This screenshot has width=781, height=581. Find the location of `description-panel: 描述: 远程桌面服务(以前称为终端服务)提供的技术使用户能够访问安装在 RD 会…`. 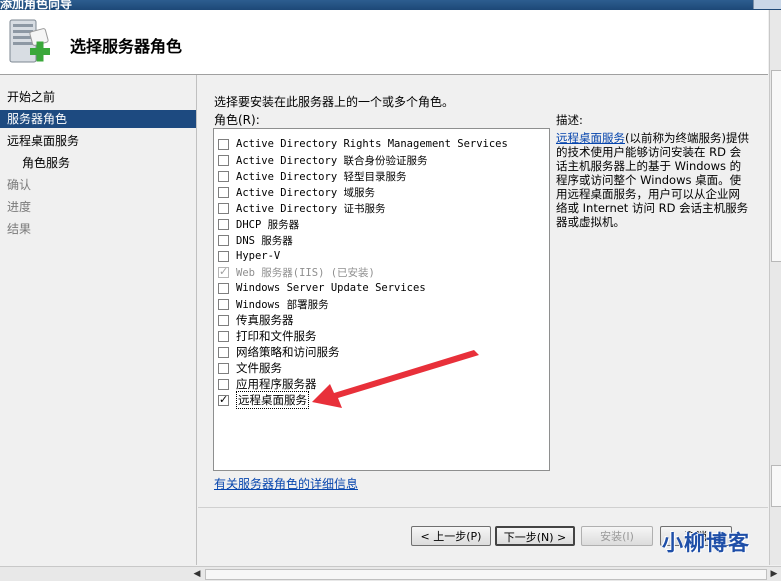

description-panel: 描述: 远程桌面服务(以前称为终端服务)提供的技术使用户能够访问安装在 RD 会… is located at coordinates (653, 171).